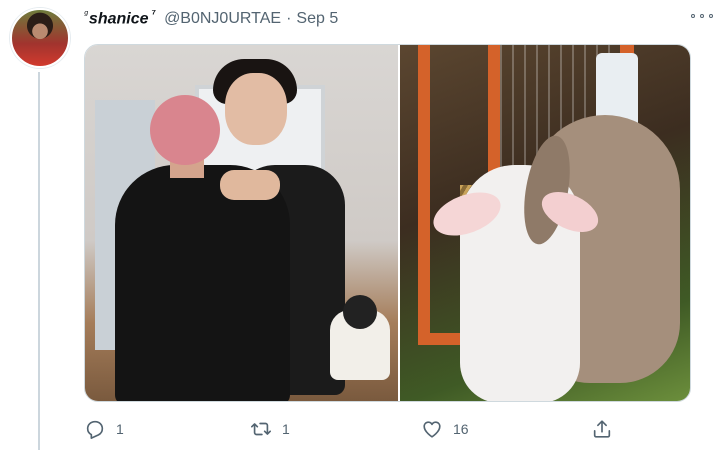  What do you see at coordinates (120, 429) in the screenshot?
I see `reply-count: 1` at bounding box center [120, 429].